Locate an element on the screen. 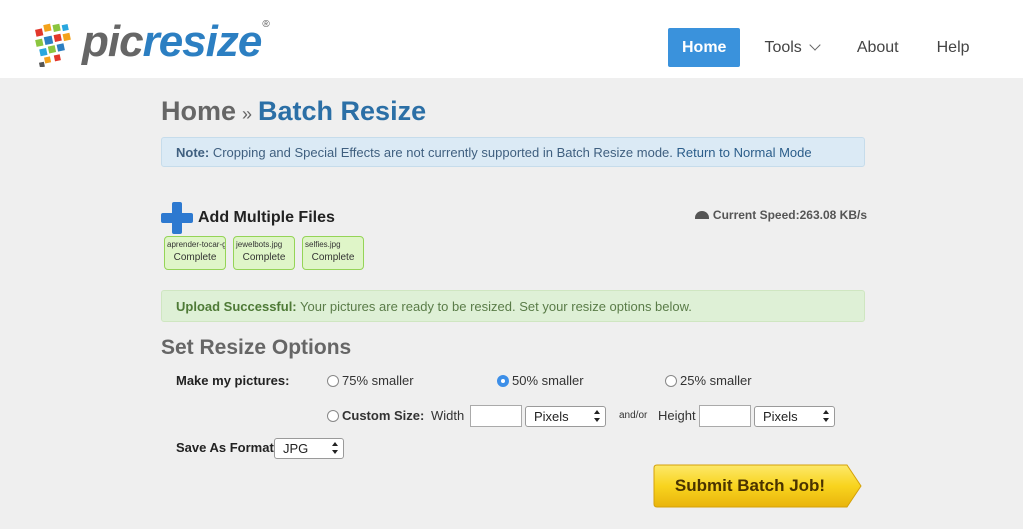 This screenshot has height=529, width=1023. radio-custom-size: Custom Size: is located at coordinates (375, 415).